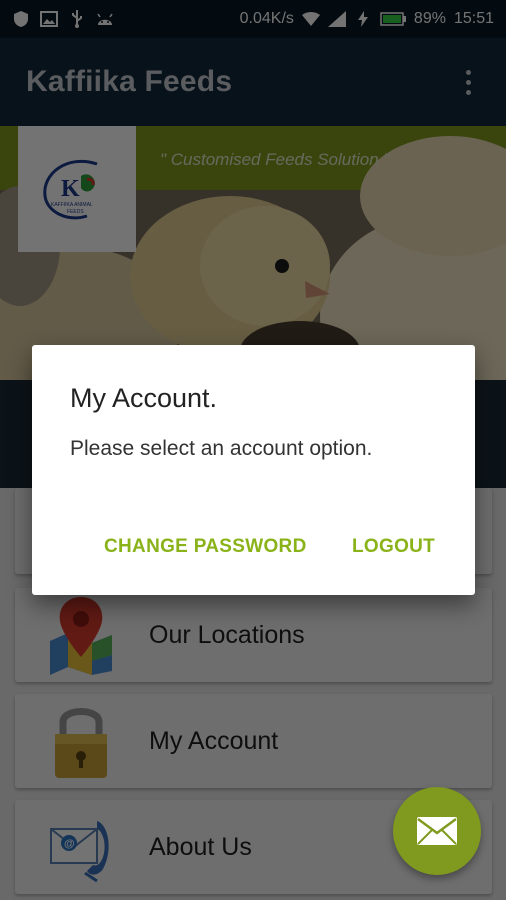  What do you see at coordinates (221, 448) in the screenshot?
I see `dialog-message: Please select an account option.` at bounding box center [221, 448].